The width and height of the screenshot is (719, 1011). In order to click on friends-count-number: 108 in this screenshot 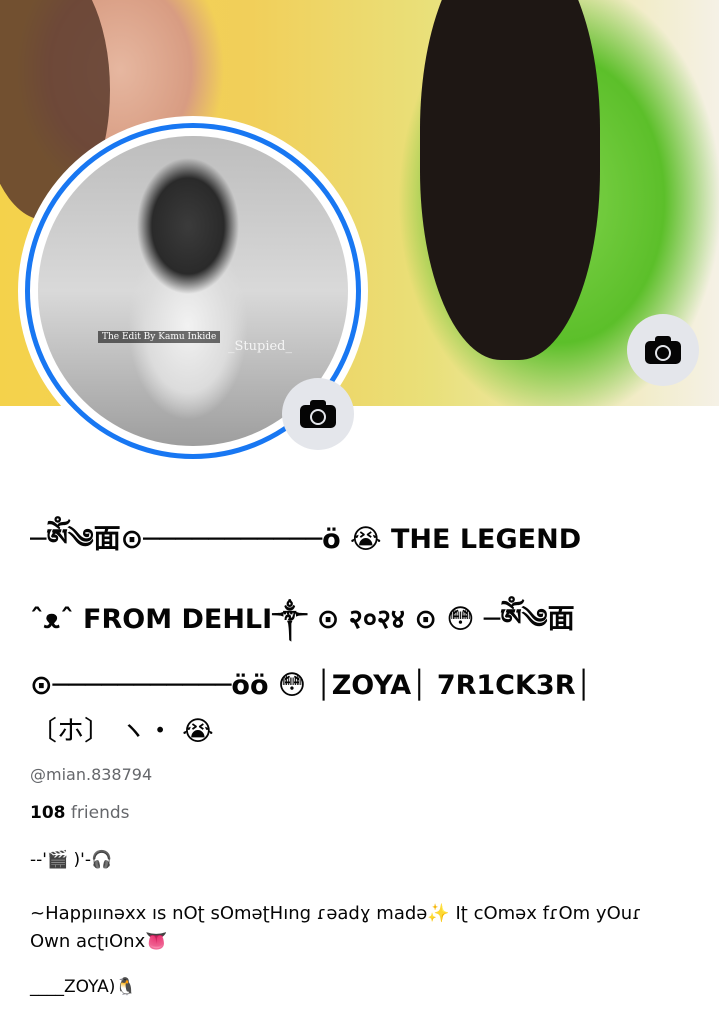, I will do `click(48, 813)`.